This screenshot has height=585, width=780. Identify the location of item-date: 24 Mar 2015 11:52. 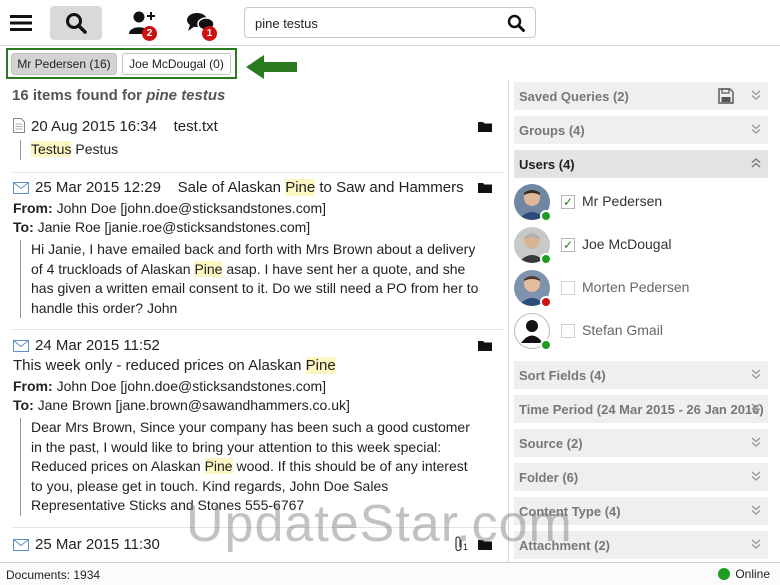
(97, 345).